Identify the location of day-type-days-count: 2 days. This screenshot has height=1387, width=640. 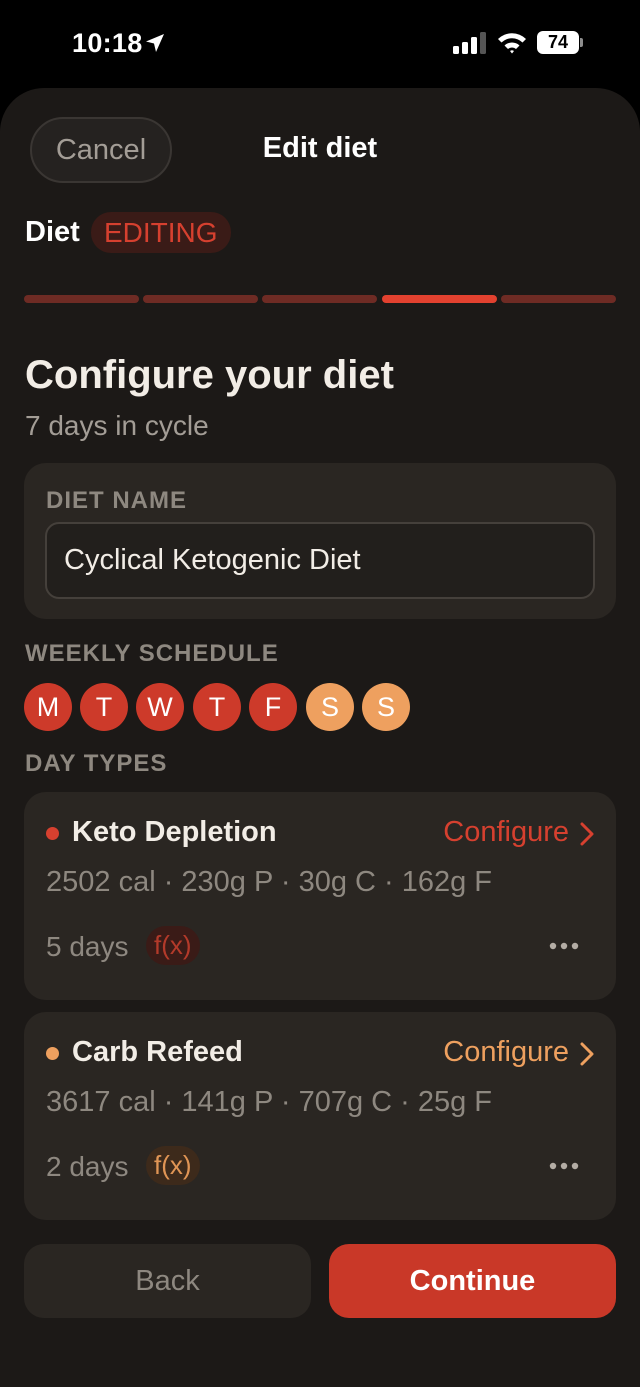
(87, 1166).